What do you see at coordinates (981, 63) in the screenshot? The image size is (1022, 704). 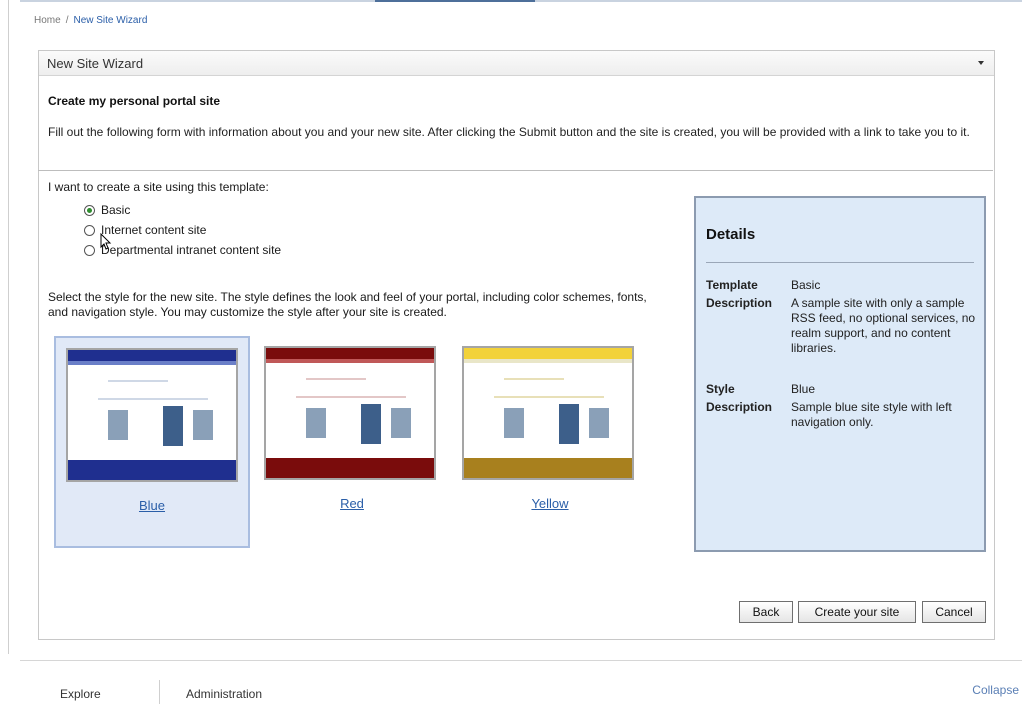 I see `chevron-down-icon` at bounding box center [981, 63].